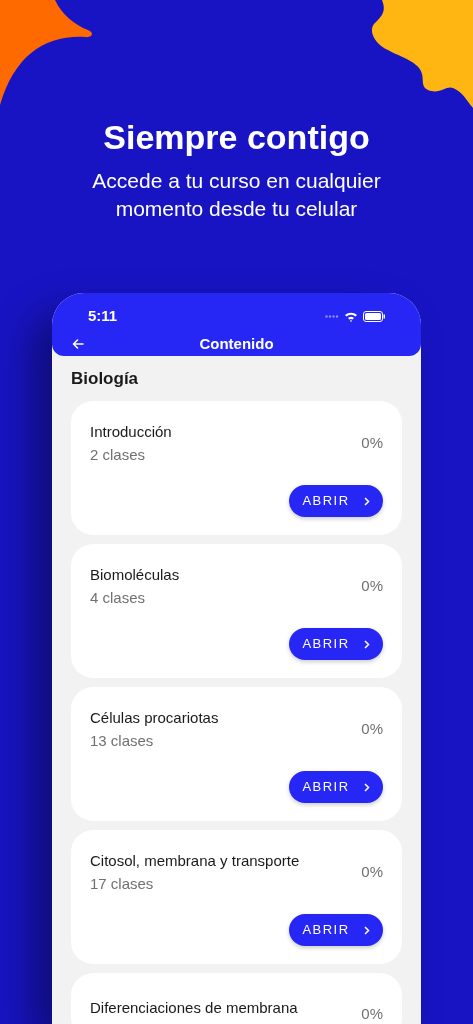  What do you see at coordinates (131, 432) in the screenshot?
I see `lesson-title: Introducción` at bounding box center [131, 432].